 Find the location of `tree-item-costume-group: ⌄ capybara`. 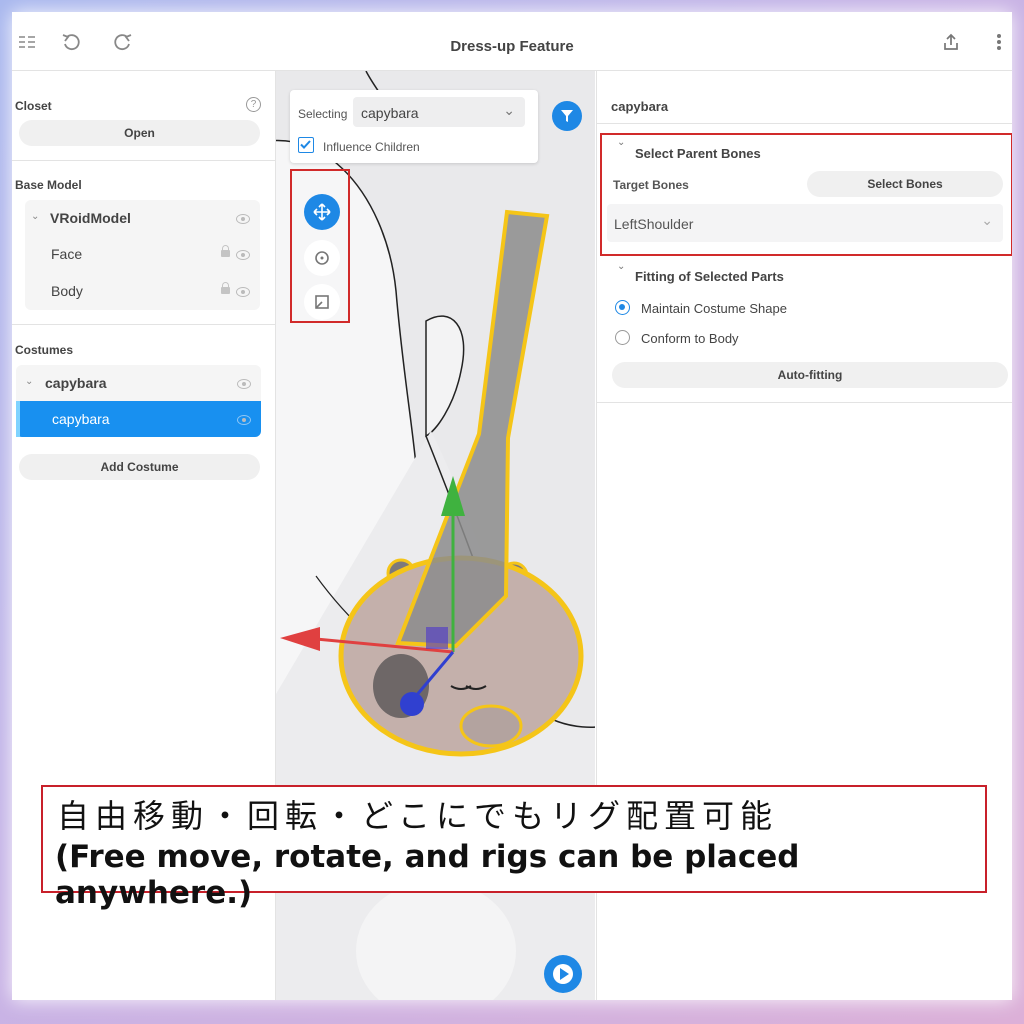

tree-item-costume-group: ⌄ capybara is located at coordinates (138, 383).